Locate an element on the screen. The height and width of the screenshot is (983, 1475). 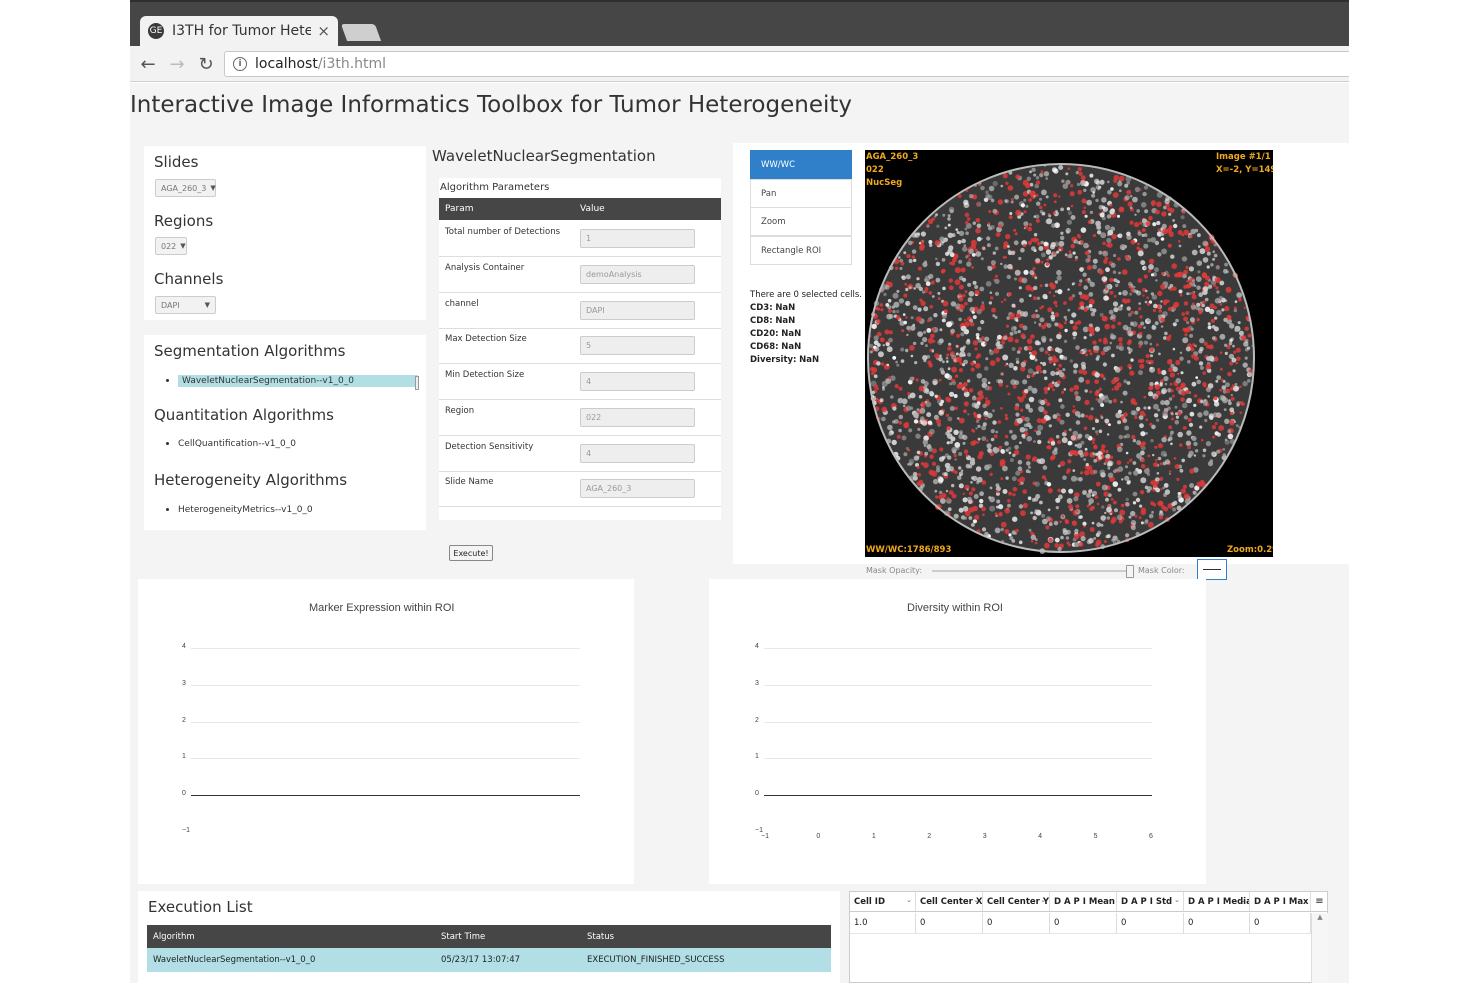
marker-stat-label: CD8: is located at coordinates (761, 321).